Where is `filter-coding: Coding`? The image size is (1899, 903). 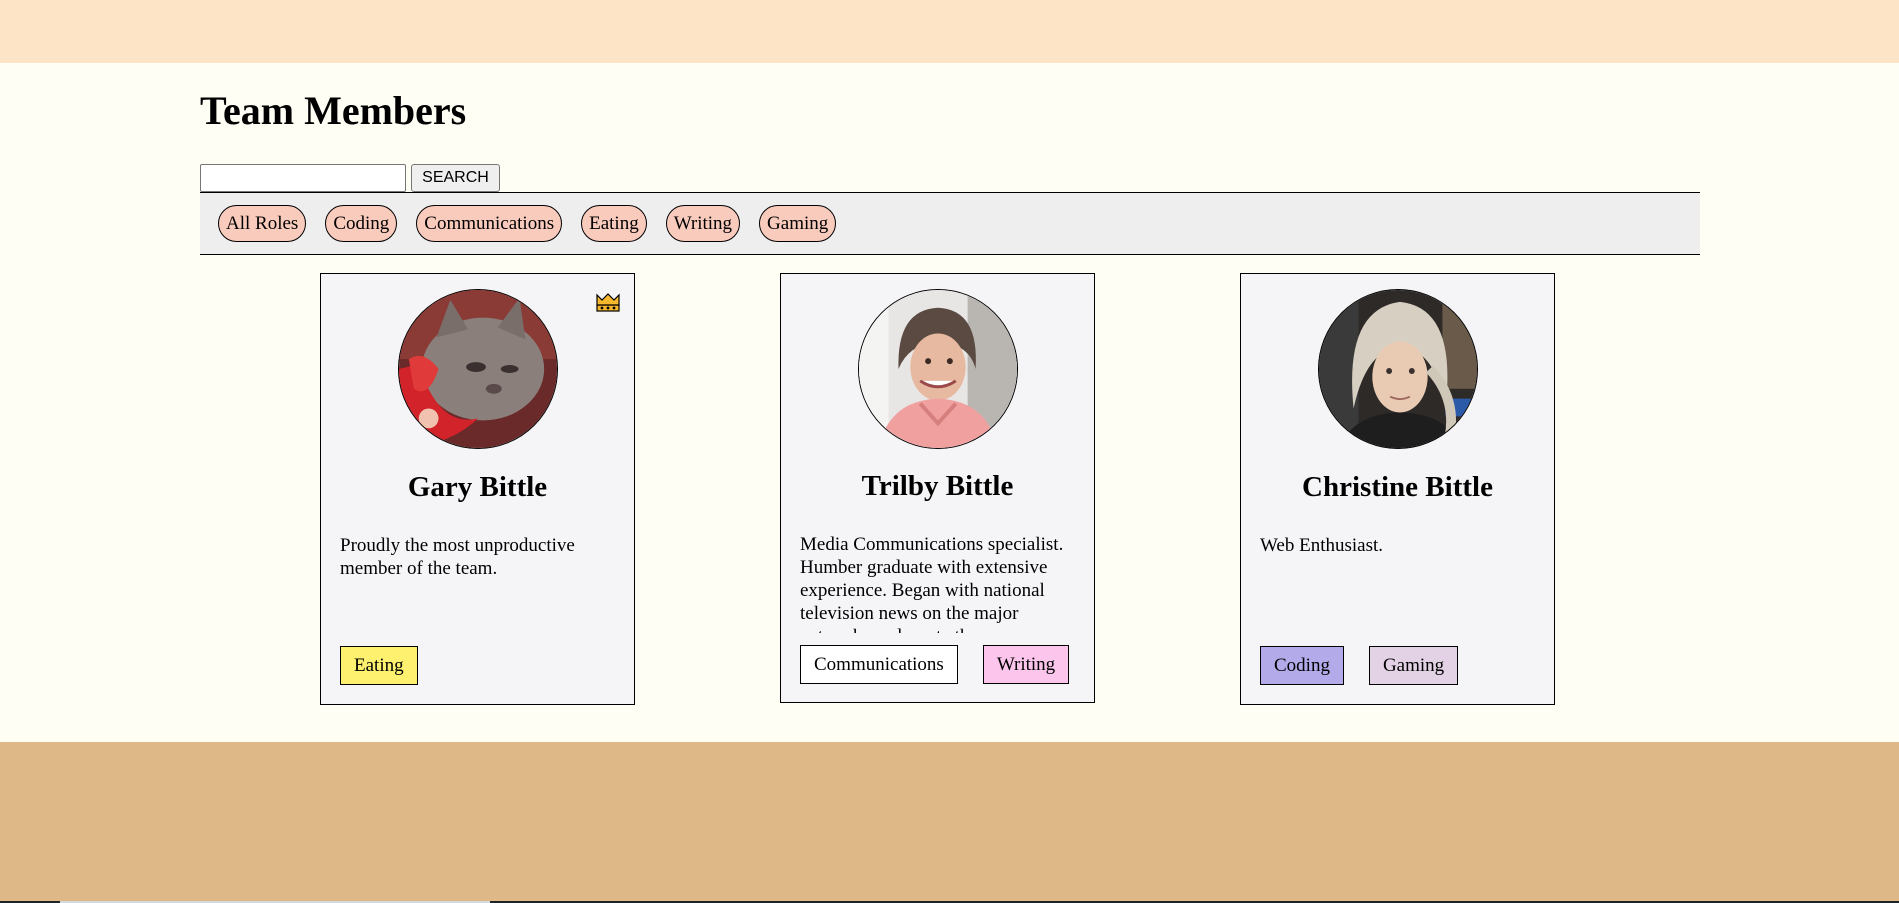 filter-coding: Coding is located at coordinates (361, 223).